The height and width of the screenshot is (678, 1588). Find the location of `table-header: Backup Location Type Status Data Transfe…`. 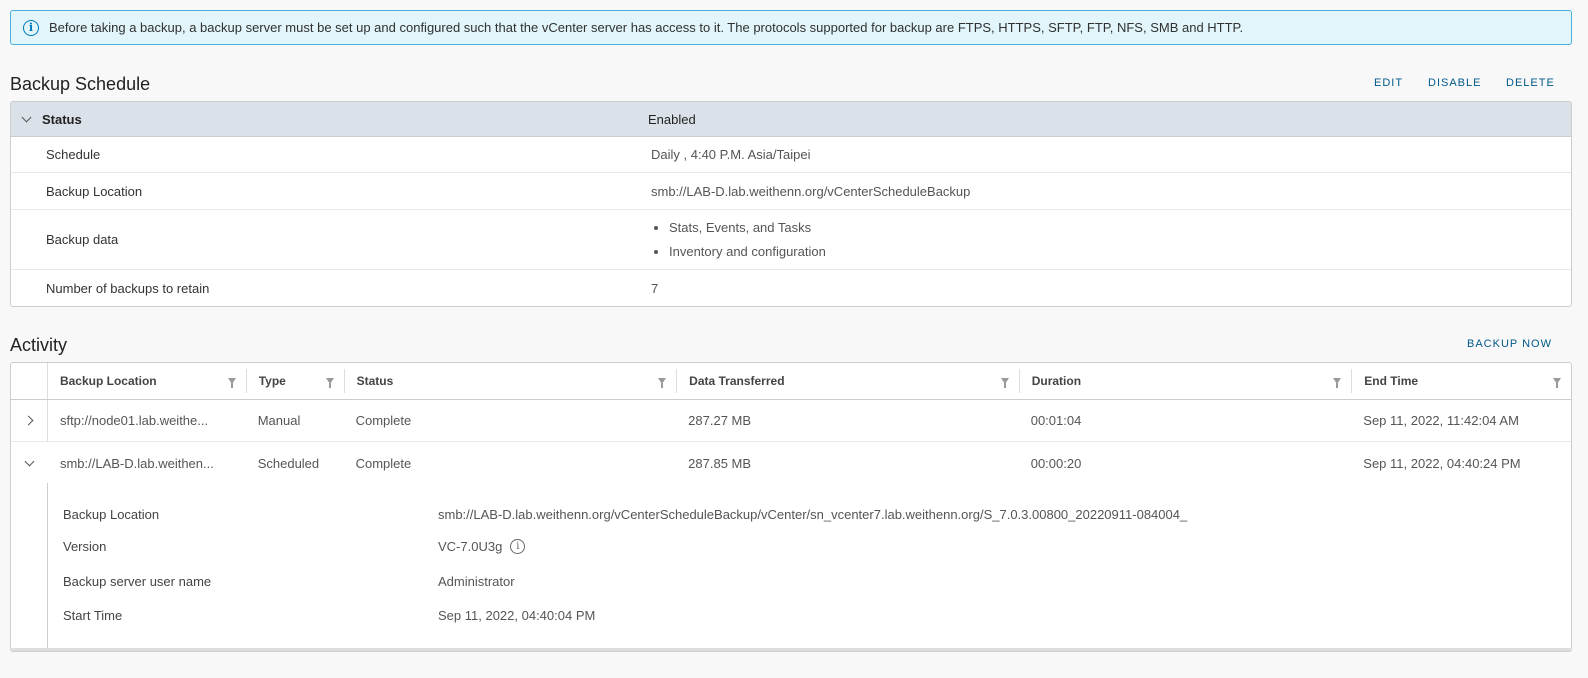

table-header: Backup Location Type Status Data Transfe… is located at coordinates (791, 381).